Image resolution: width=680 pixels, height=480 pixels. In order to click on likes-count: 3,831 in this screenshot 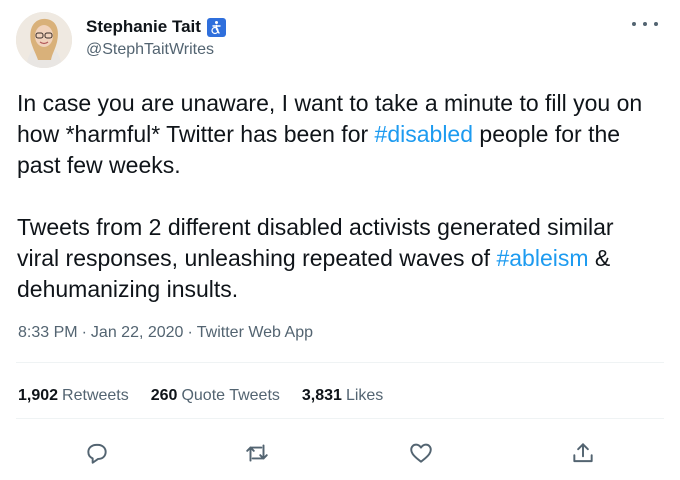, I will do `click(321, 395)`.